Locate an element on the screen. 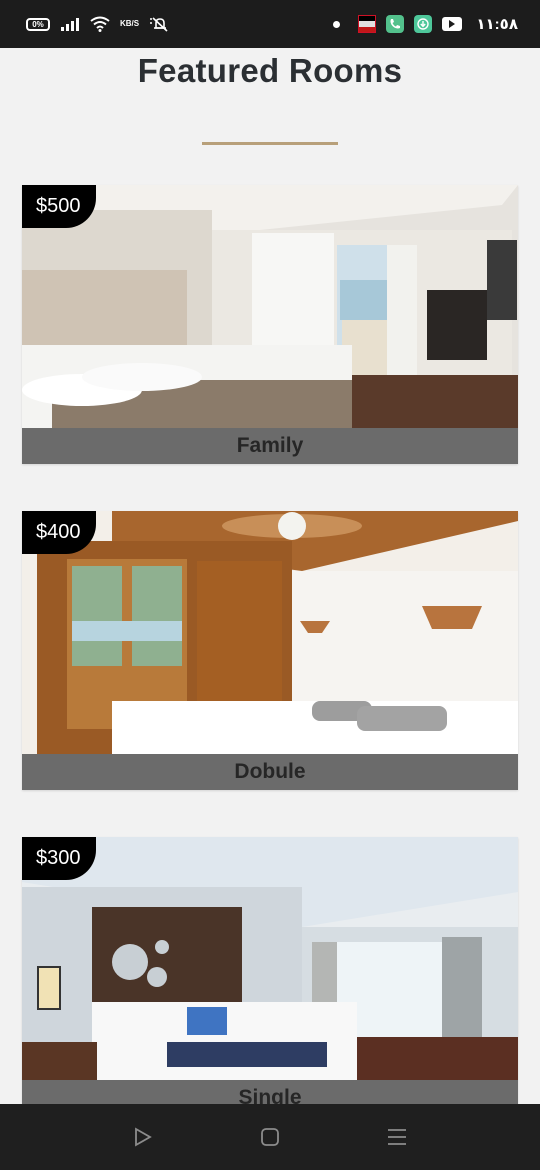  back-triangle-icon is located at coordinates (144, 1137).